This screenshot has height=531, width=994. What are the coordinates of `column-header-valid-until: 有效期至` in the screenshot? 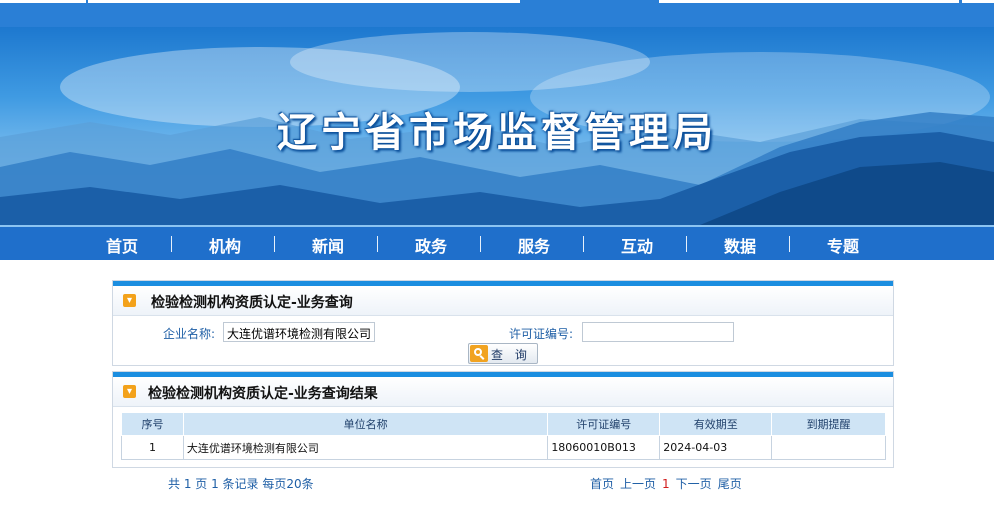 It's located at (716, 424).